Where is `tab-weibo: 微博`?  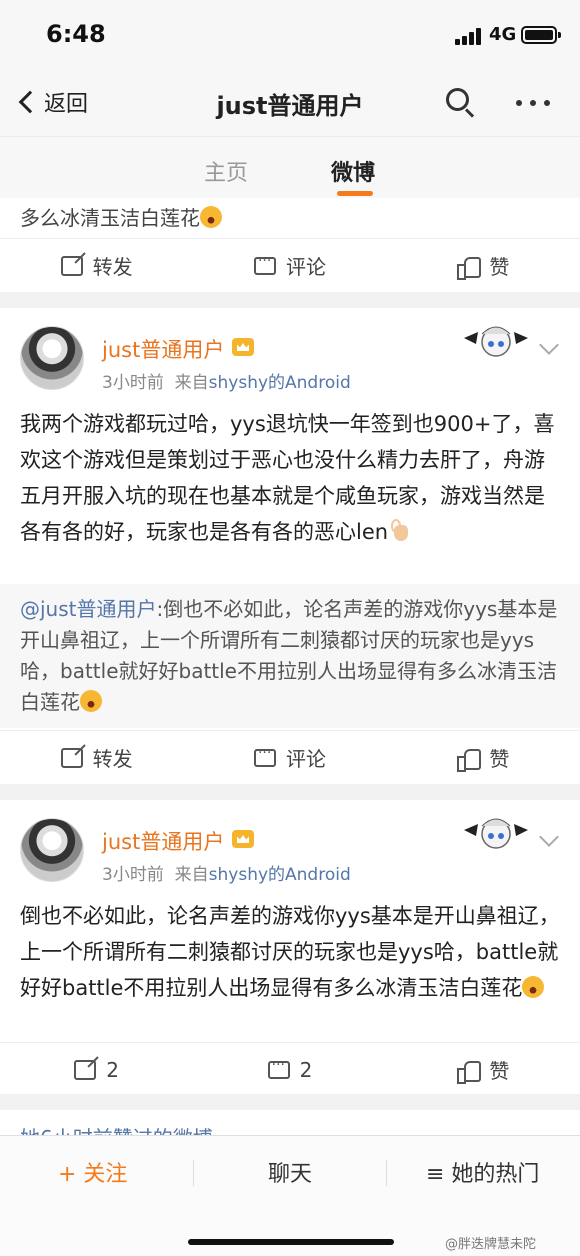 tab-weibo: 微博 is located at coordinates (353, 171).